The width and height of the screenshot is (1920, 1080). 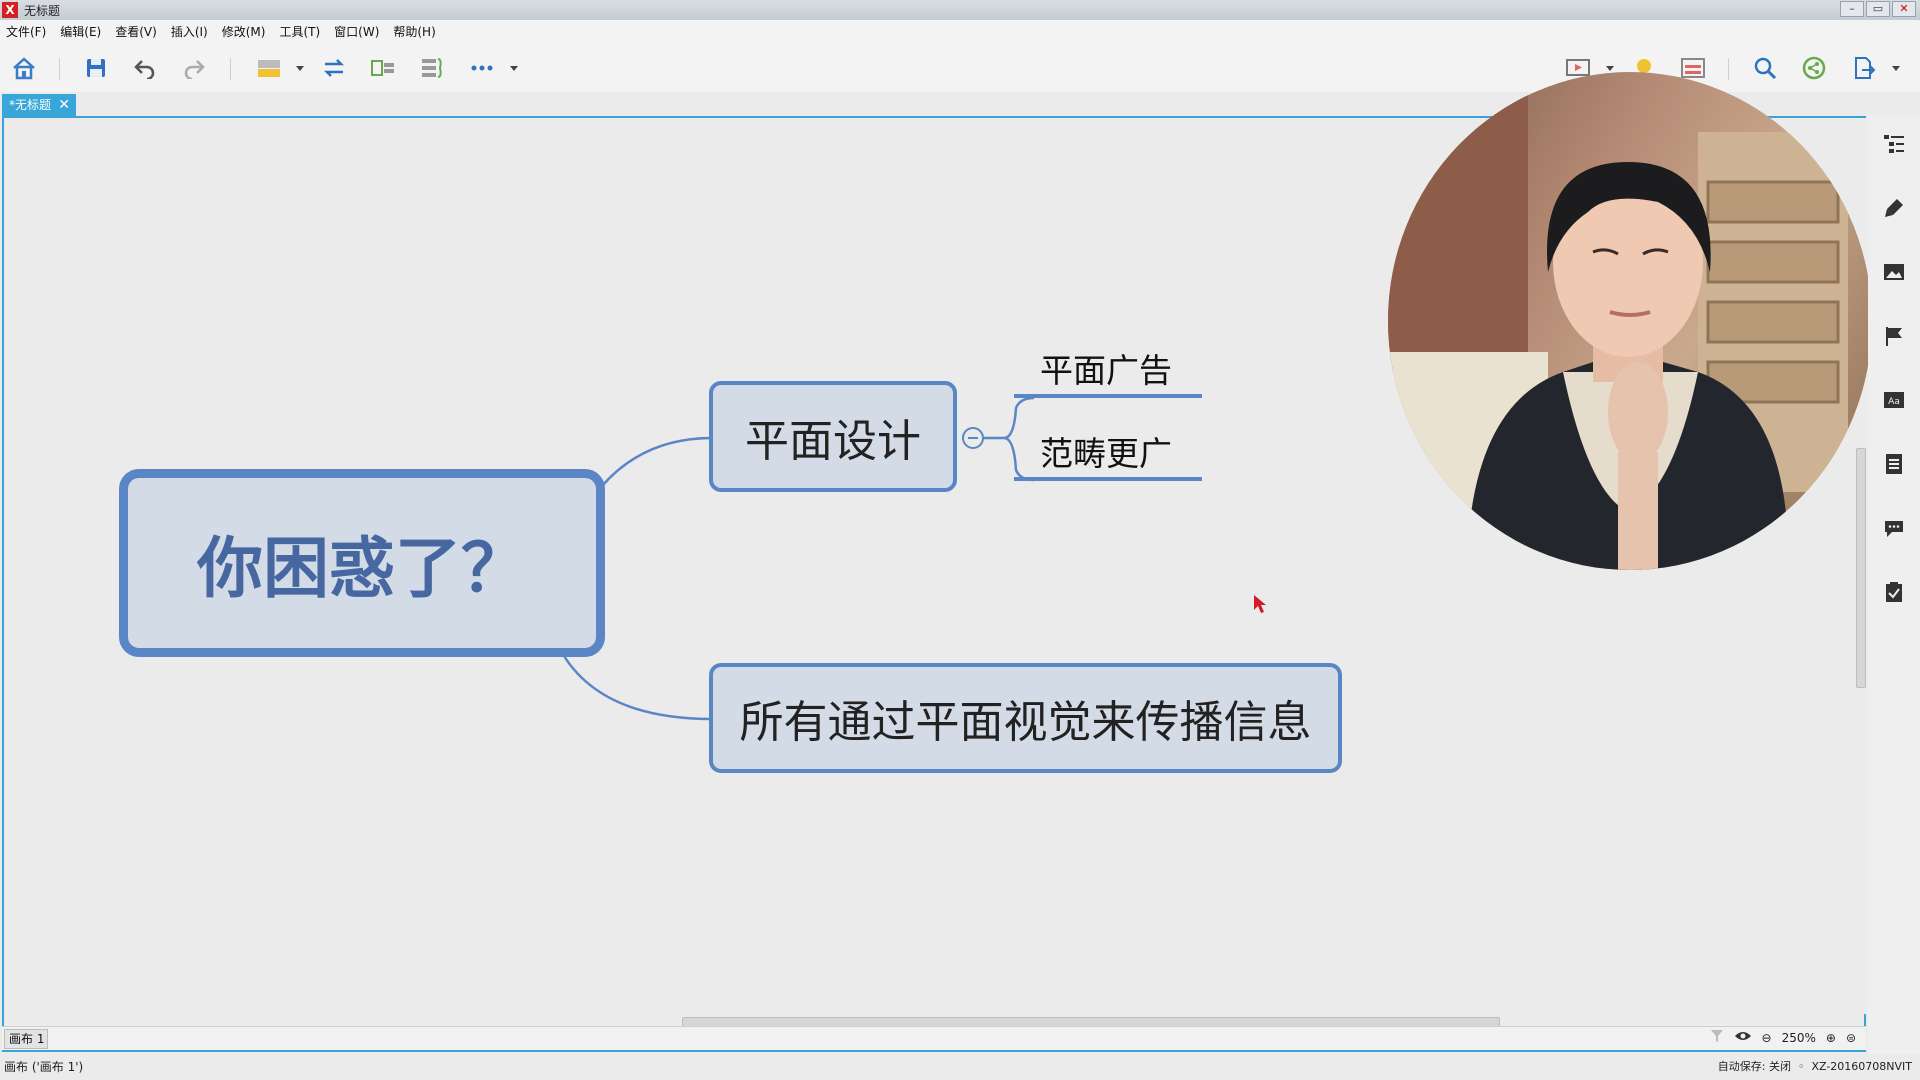 I want to click on minimize-icon: –, so click(x=1852, y=9).